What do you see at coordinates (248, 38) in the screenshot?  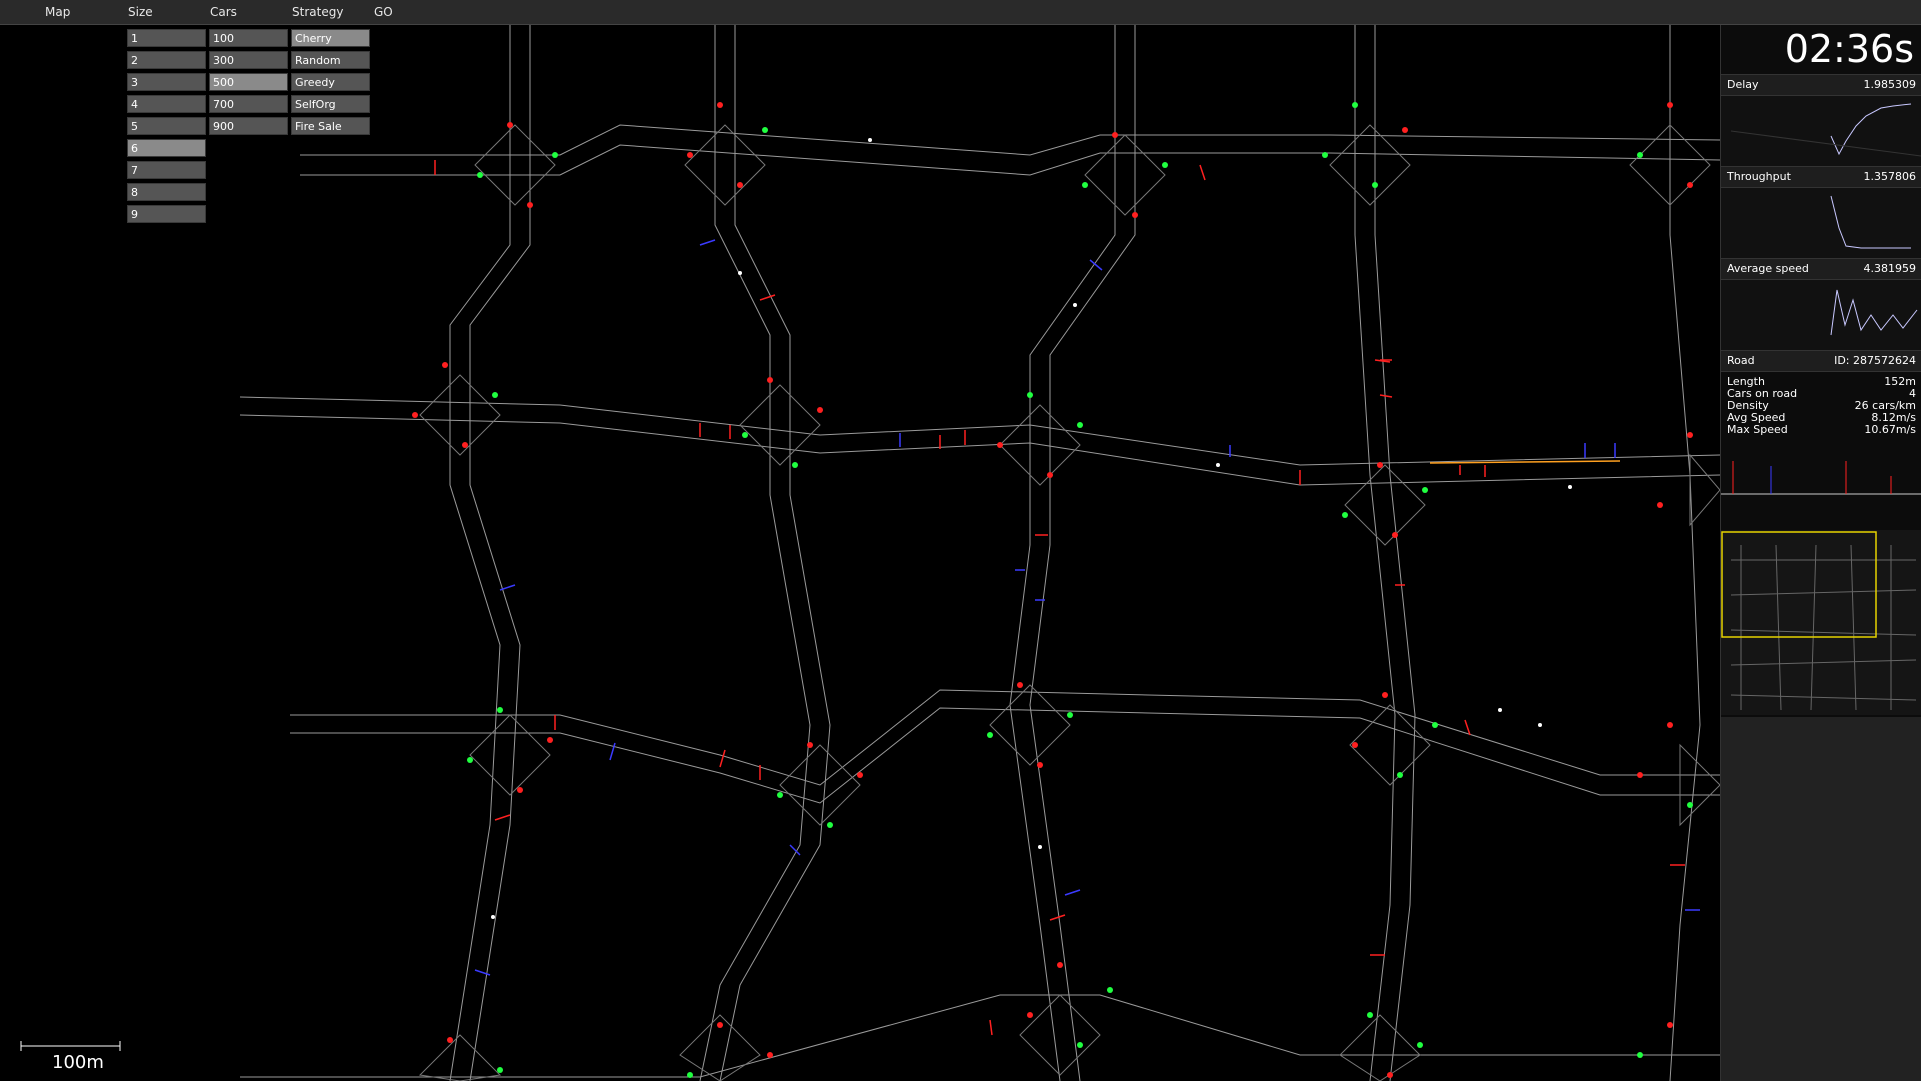 I see `cars-option-100: 100` at bounding box center [248, 38].